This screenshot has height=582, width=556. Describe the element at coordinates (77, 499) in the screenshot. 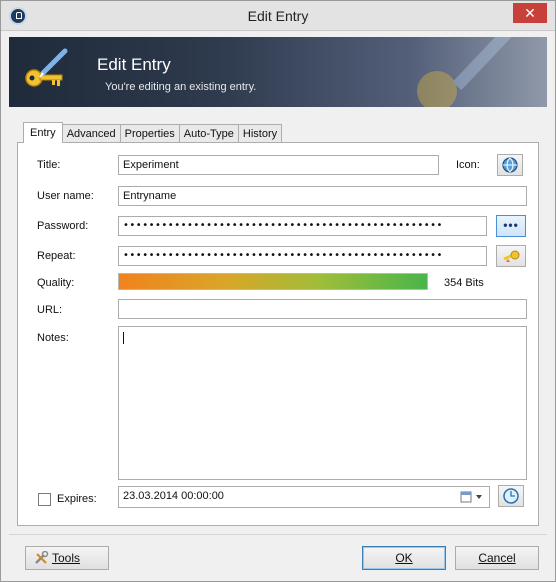

I see `expires-label: Expires:` at that location.